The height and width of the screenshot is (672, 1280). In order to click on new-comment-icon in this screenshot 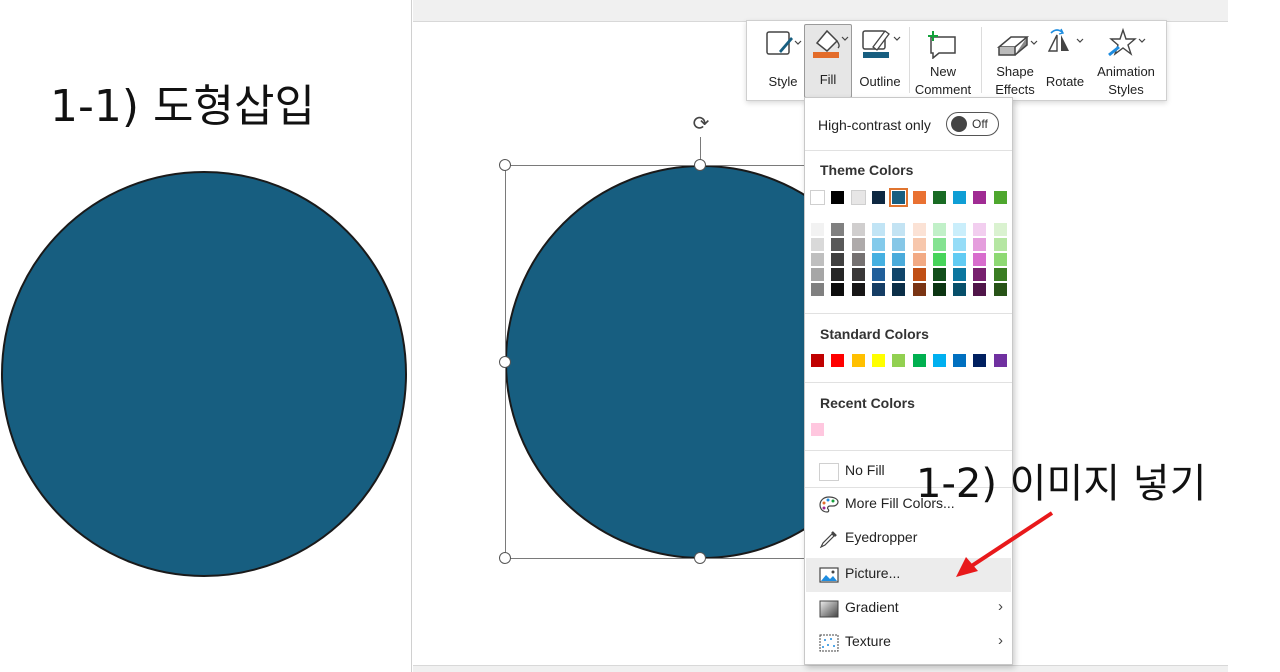, I will do `click(942, 45)`.